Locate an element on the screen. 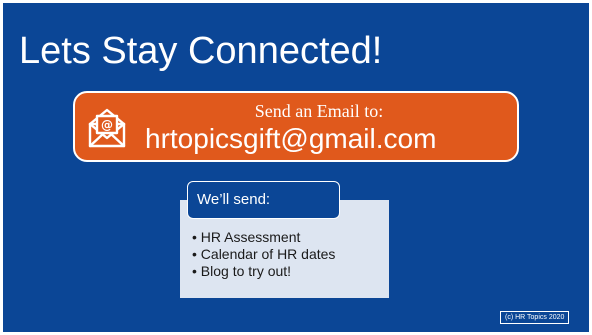  list-item: Blog to try out! is located at coordinates (263, 271).